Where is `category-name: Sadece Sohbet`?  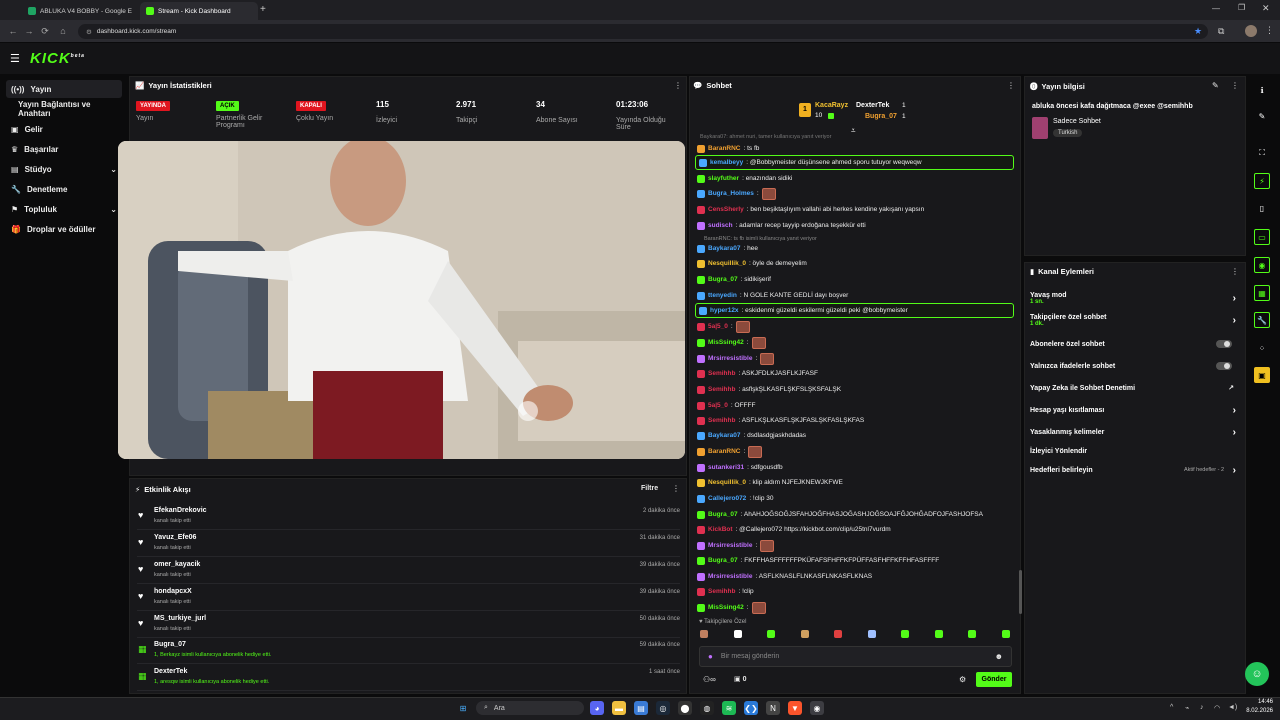
category-name: Sadece Sohbet is located at coordinates (1077, 121).